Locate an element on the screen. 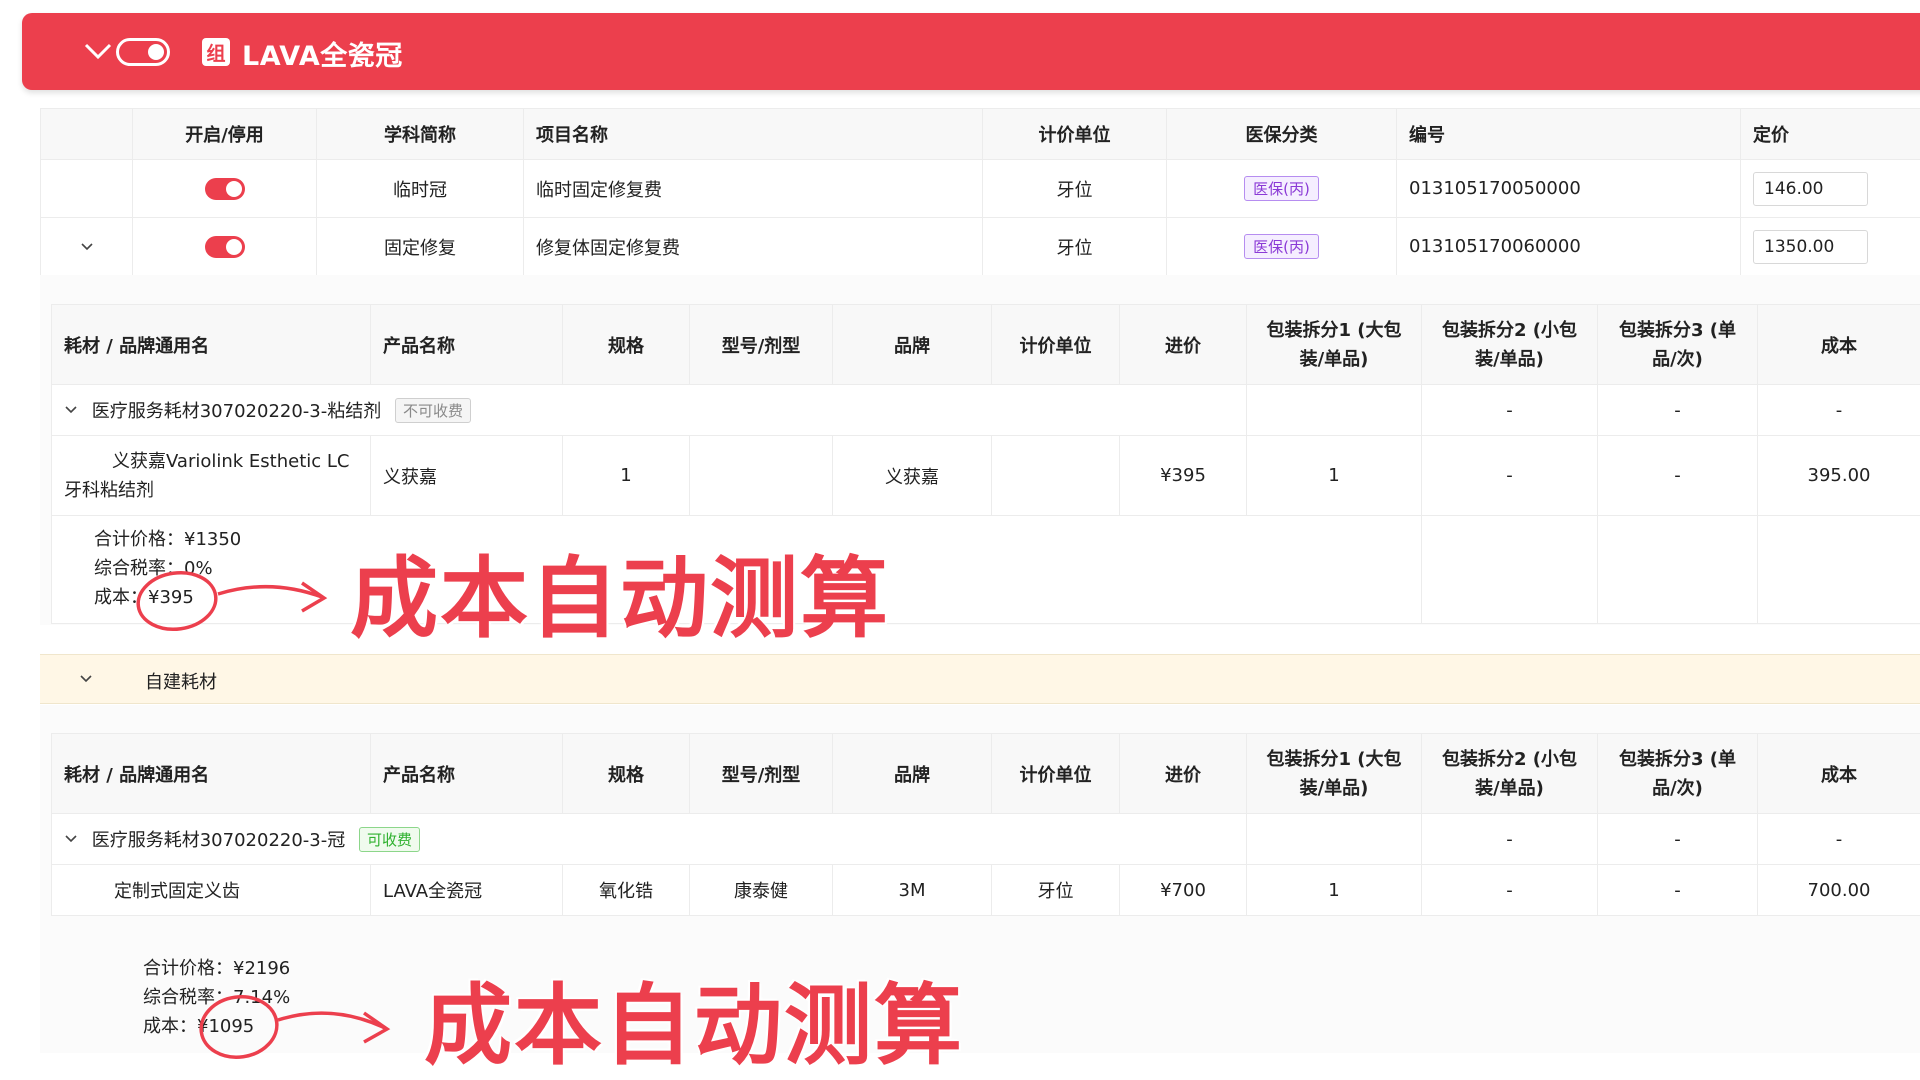  product-cell: LAVA全瓷冠 is located at coordinates (466, 890).